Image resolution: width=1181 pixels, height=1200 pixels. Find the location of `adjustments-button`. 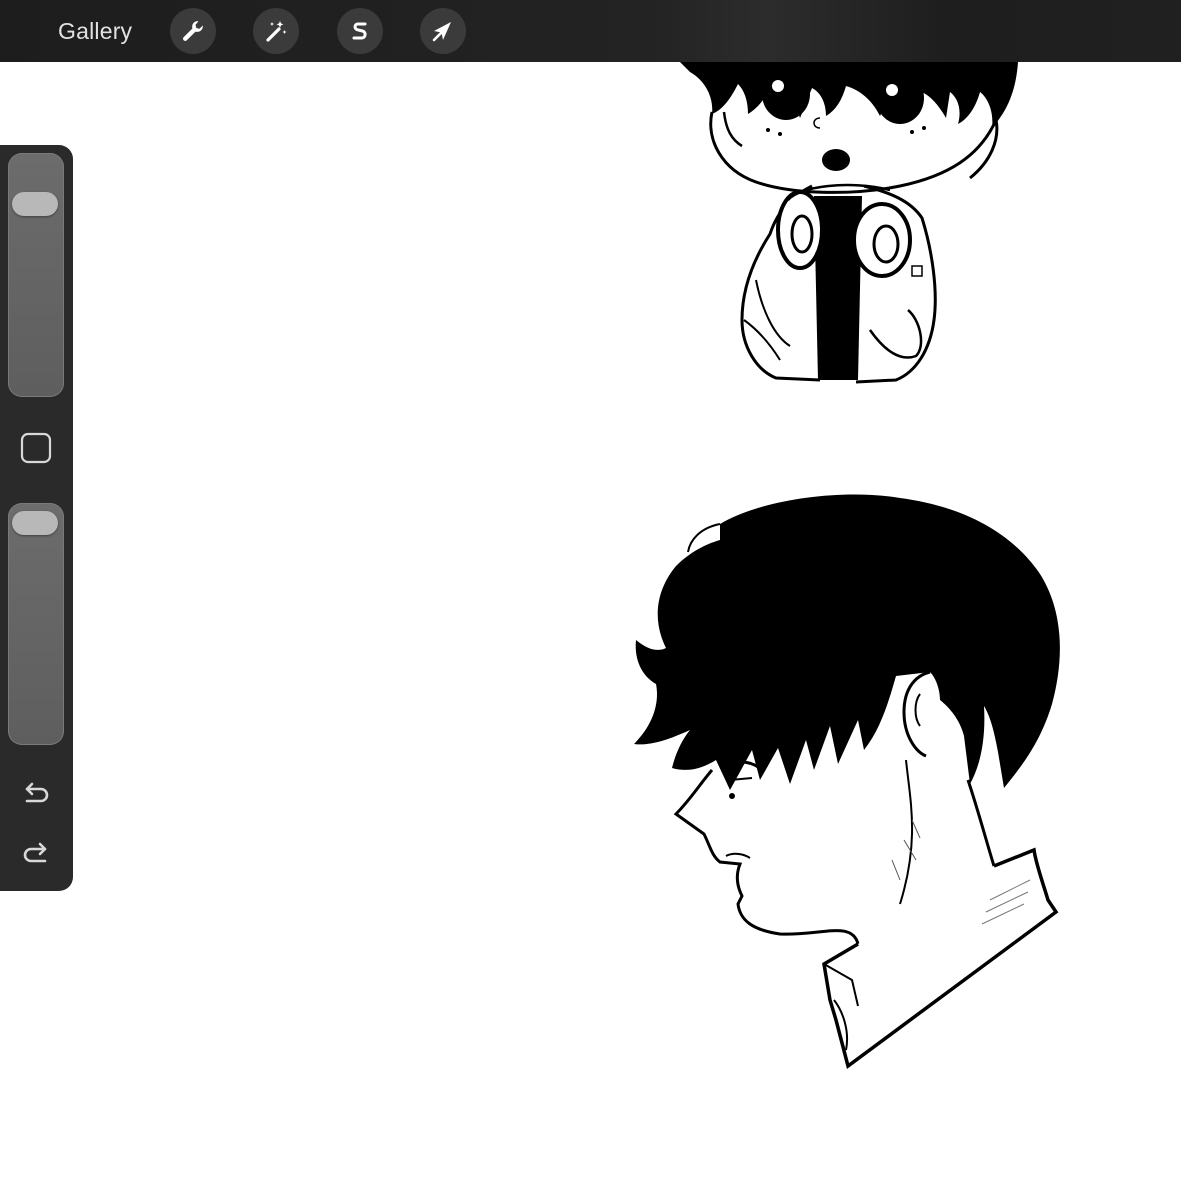

adjustments-button is located at coordinates (276, 31).